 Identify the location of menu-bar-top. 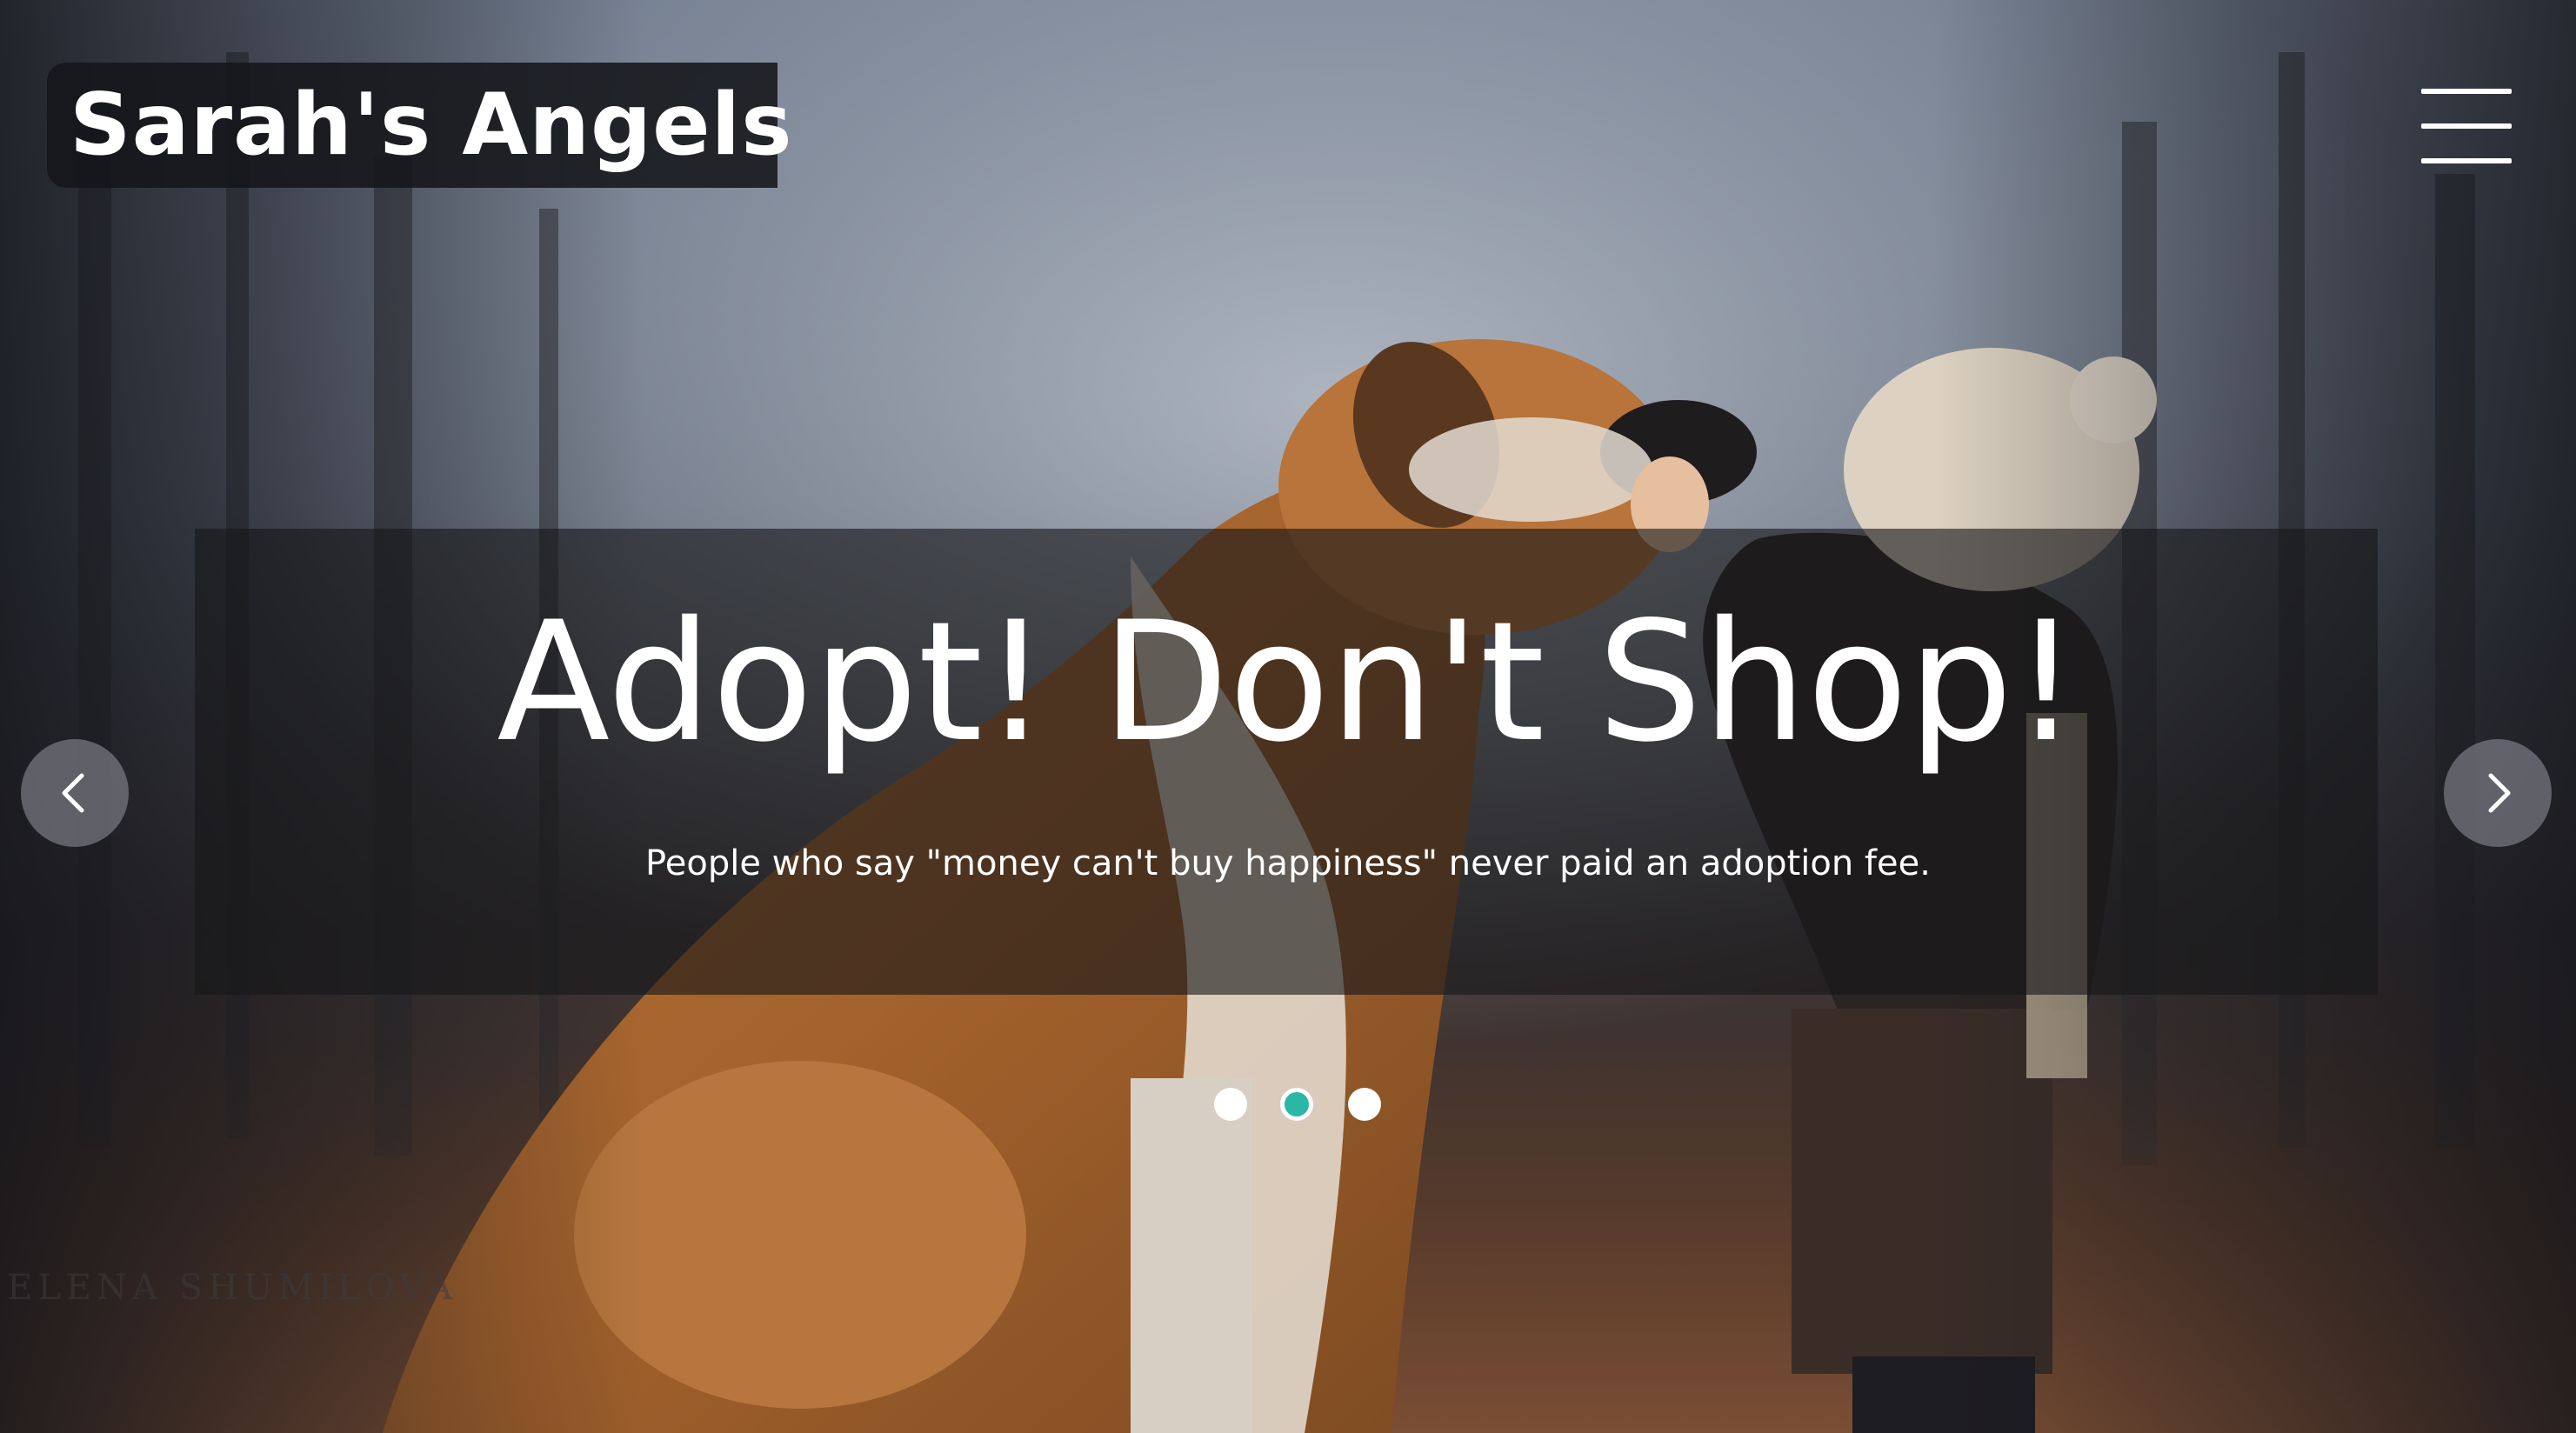
(2466, 91).